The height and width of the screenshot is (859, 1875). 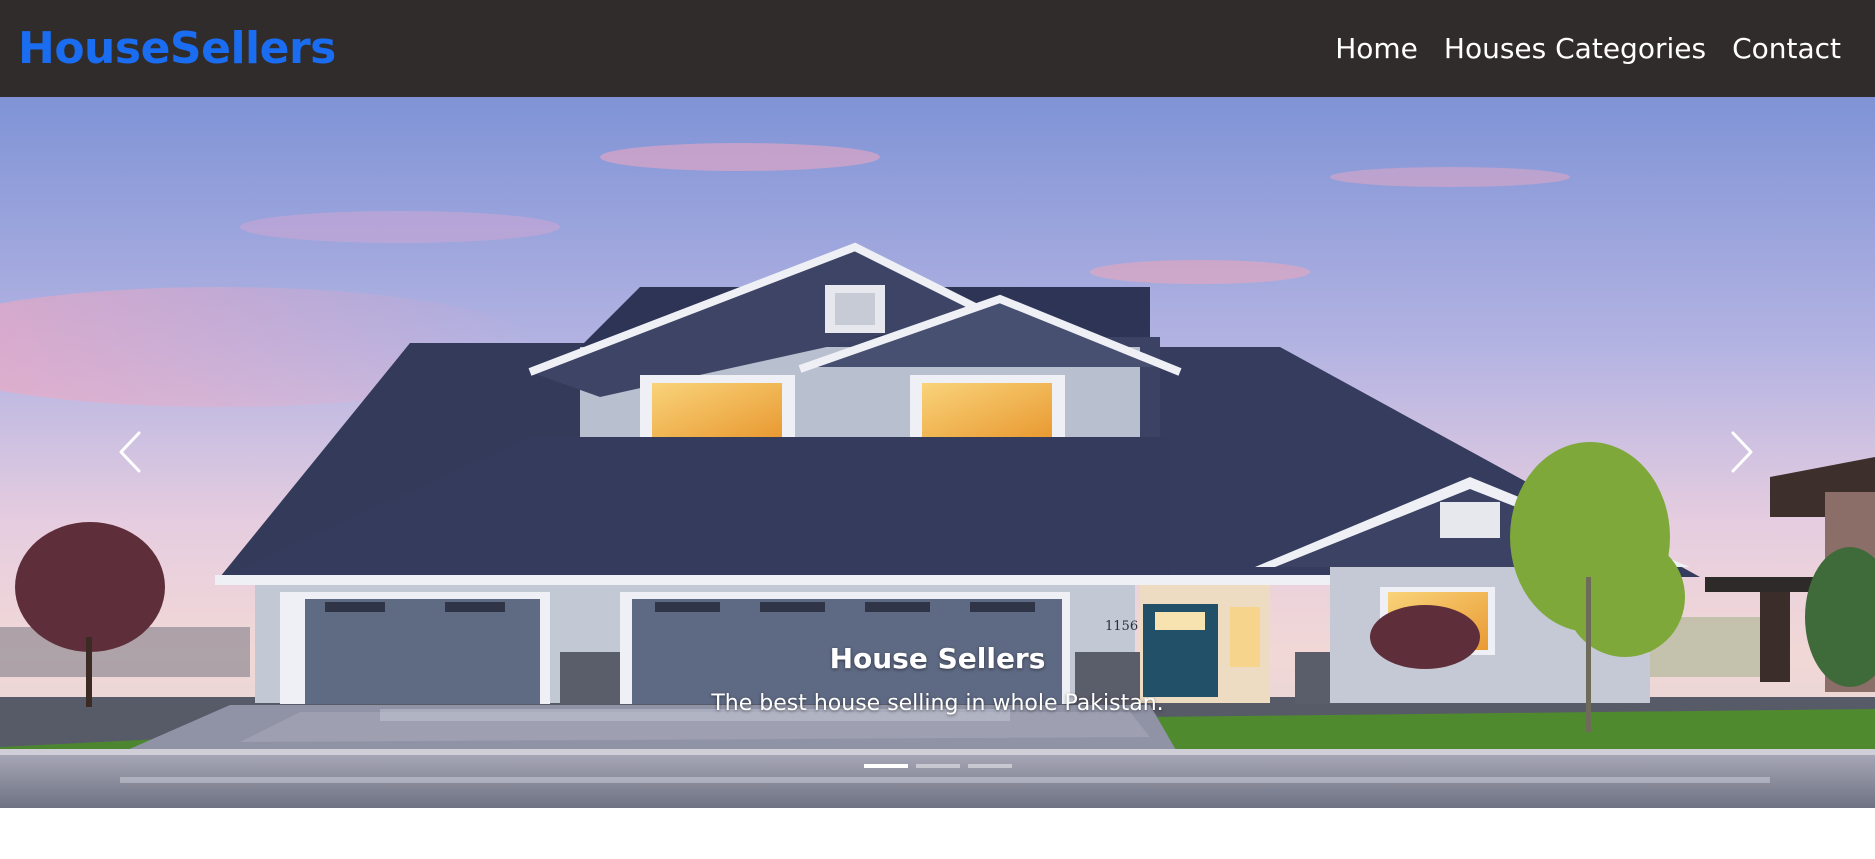 I want to click on nav-link-houses-categories: Houses Categories, so click(x=1575, y=48).